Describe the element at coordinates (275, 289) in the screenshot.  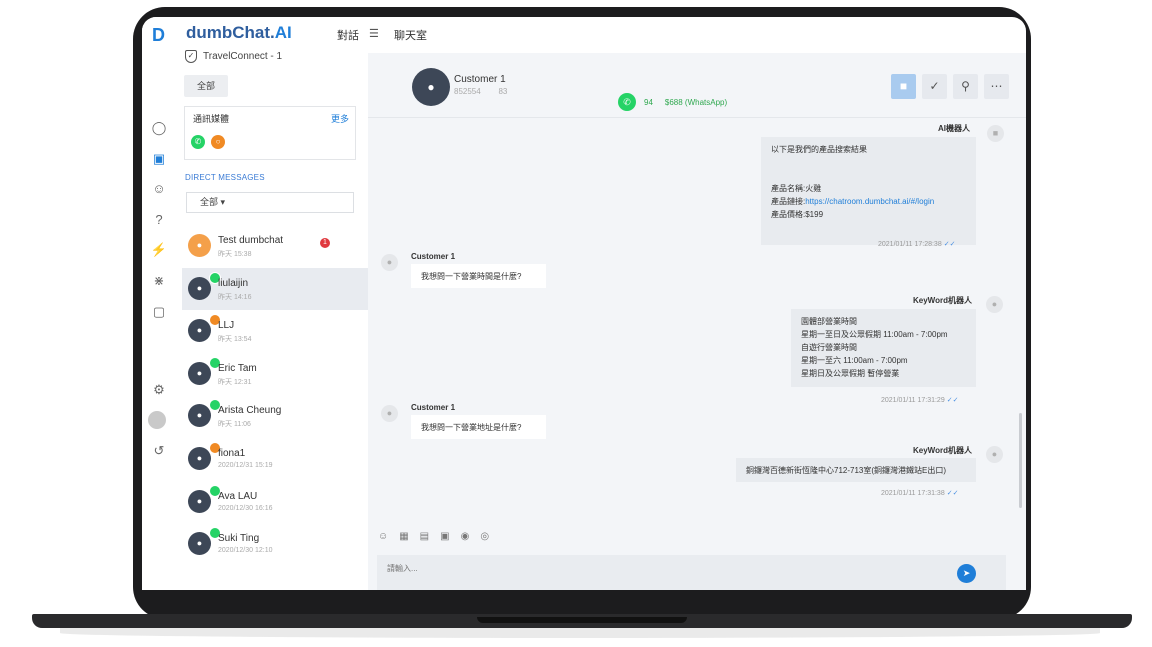
I see `conversation-item: ● liulaijin 昨天 14:16` at that location.